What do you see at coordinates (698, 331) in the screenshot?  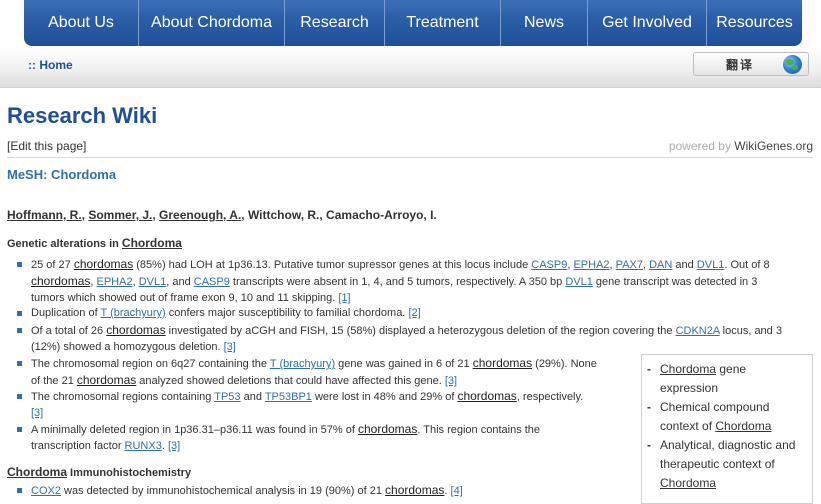 I see `gene-link: CDKN2A` at bounding box center [698, 331].